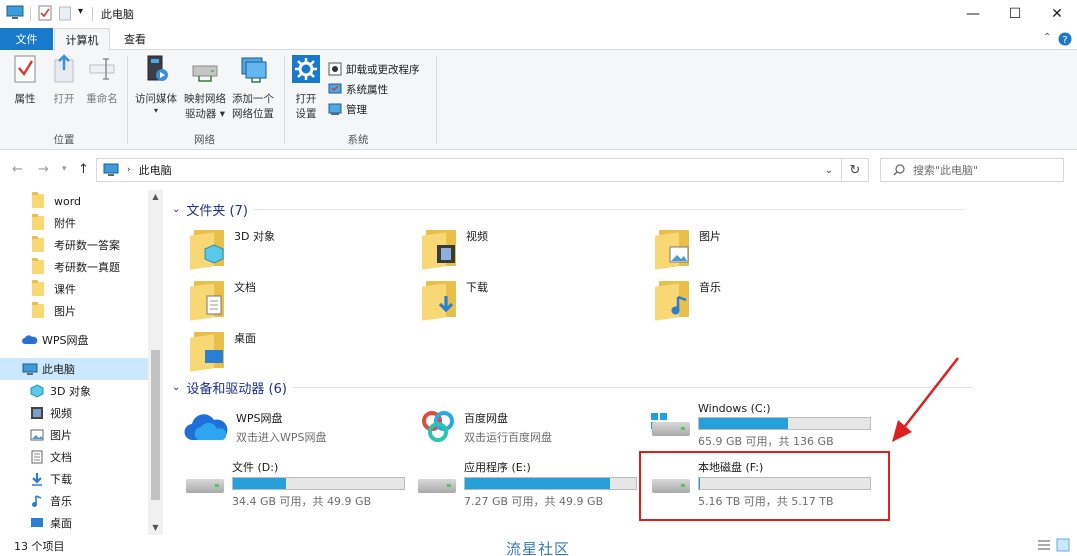 This screenshot has width=1077, height=556. What do you see at coordinates (80, 11) in the screenshot?
I see `quick-access-dropdown-icon: ▾` at bounding box center [80, 11].